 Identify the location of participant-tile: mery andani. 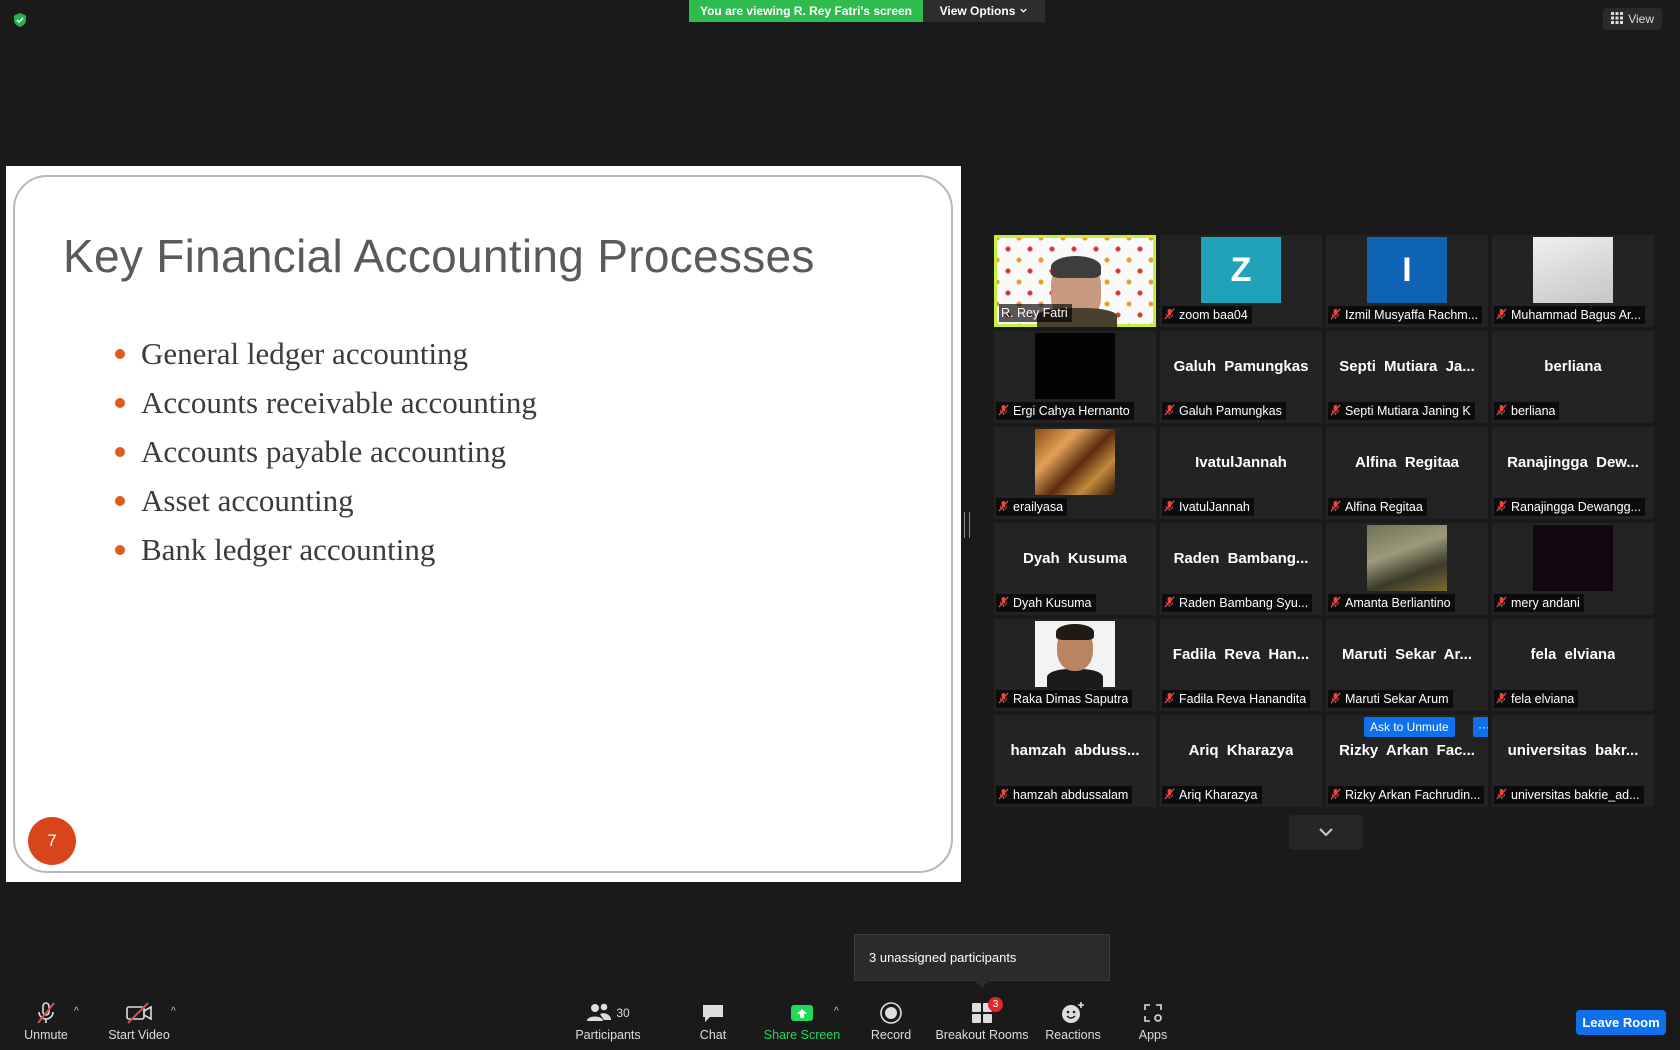
(1573, 569).